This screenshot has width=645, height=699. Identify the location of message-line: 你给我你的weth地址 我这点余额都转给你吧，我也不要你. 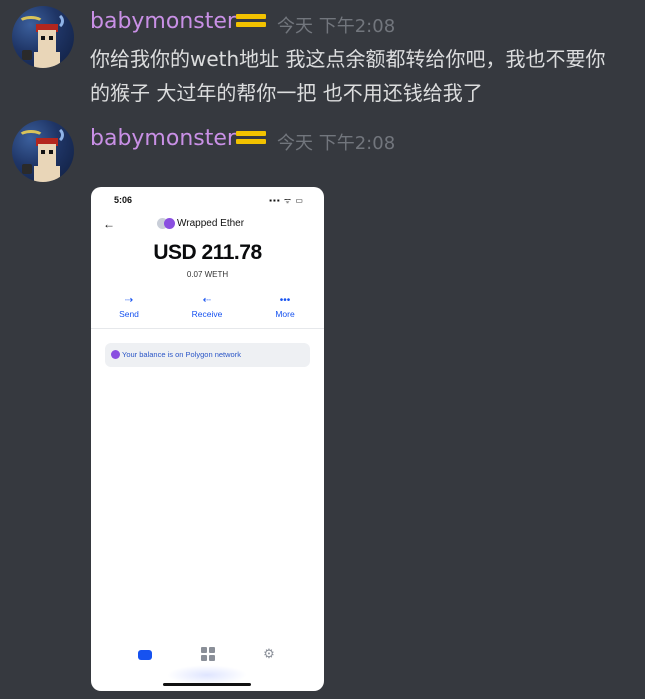
(348, 59).